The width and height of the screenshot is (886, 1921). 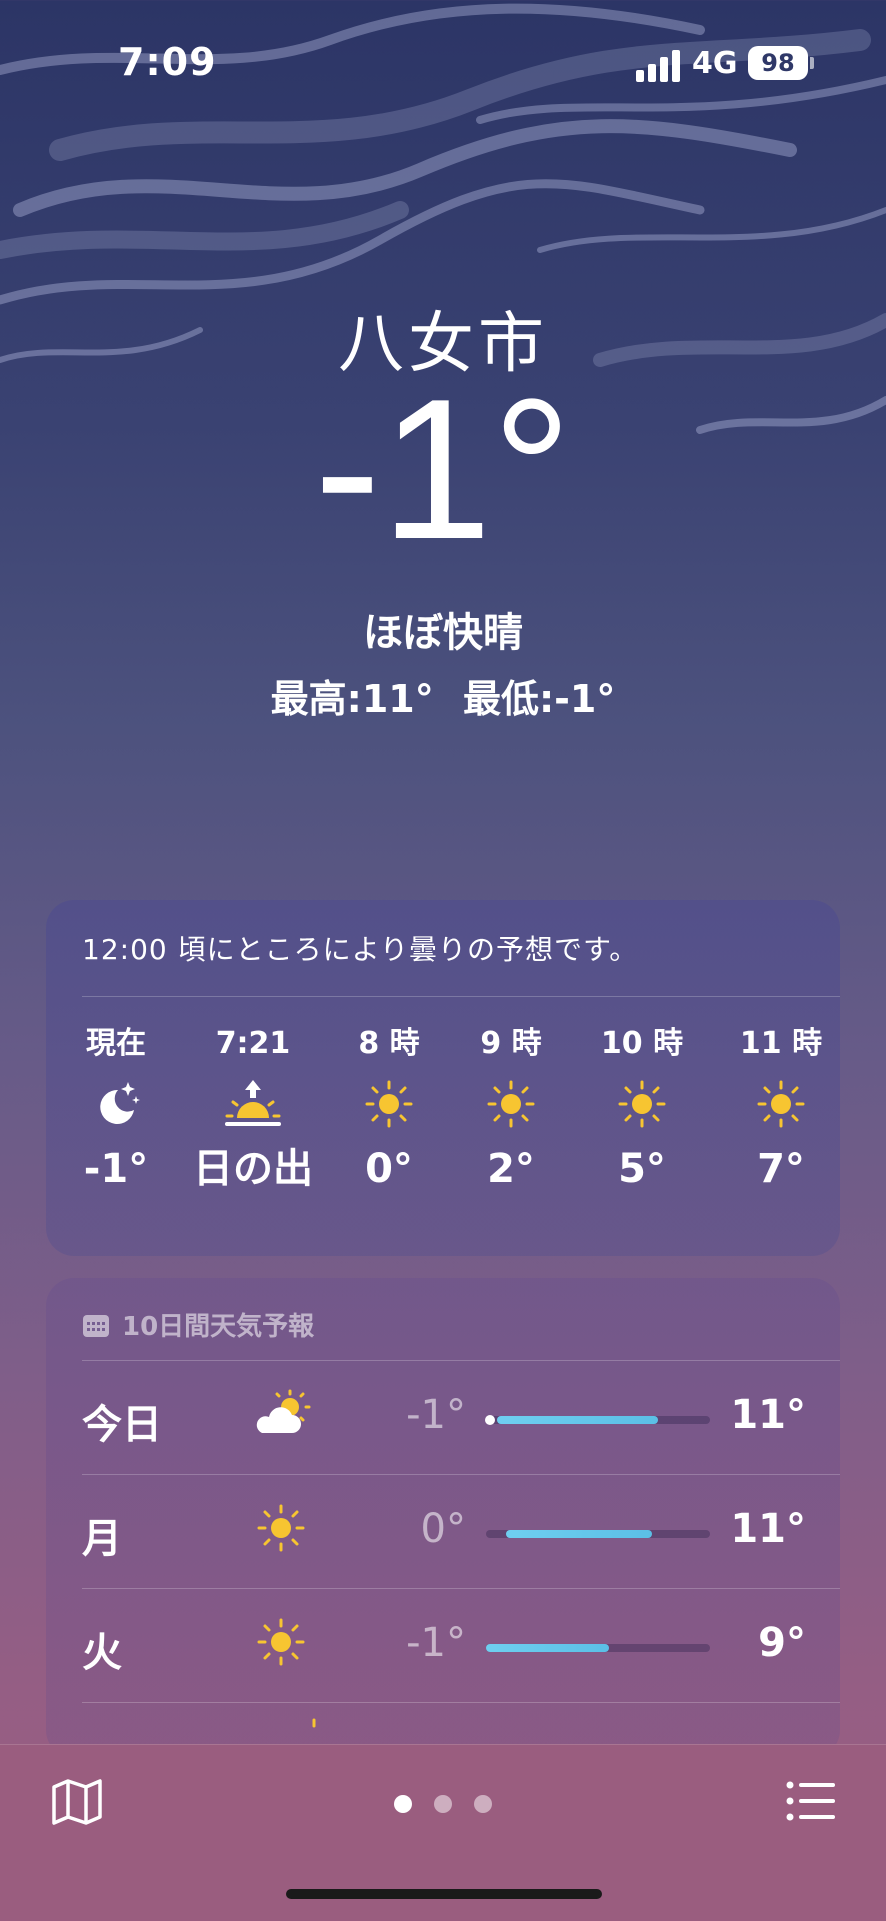 What do you see at coordinates (360, 949) in the screenshot?
I see `forecast-summary: 12:00 頃にところにより曇りの予想です。` at bounding box center [360, 949].